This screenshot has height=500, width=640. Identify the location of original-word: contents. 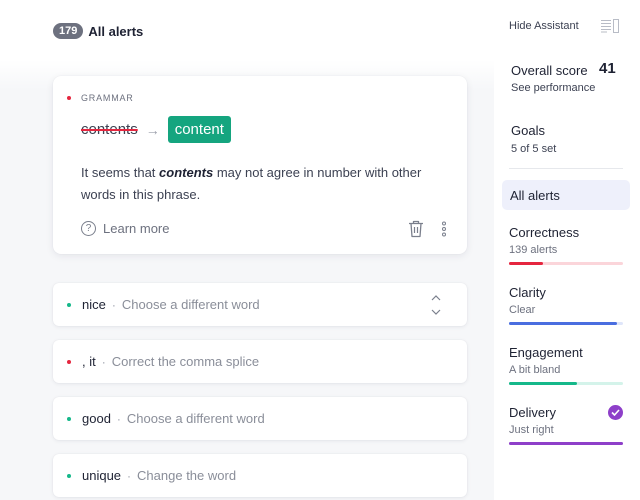
(109, 129).